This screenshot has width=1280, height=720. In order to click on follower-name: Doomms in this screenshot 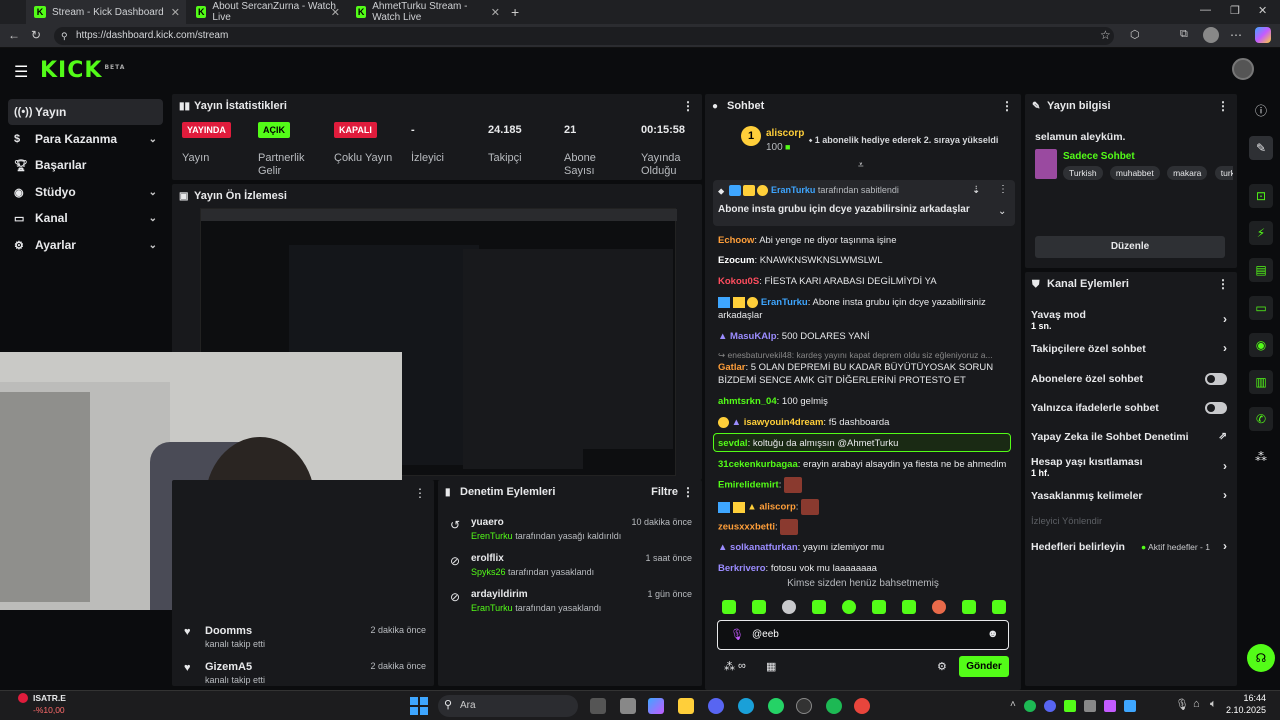, I will do `click(228, 631)`.